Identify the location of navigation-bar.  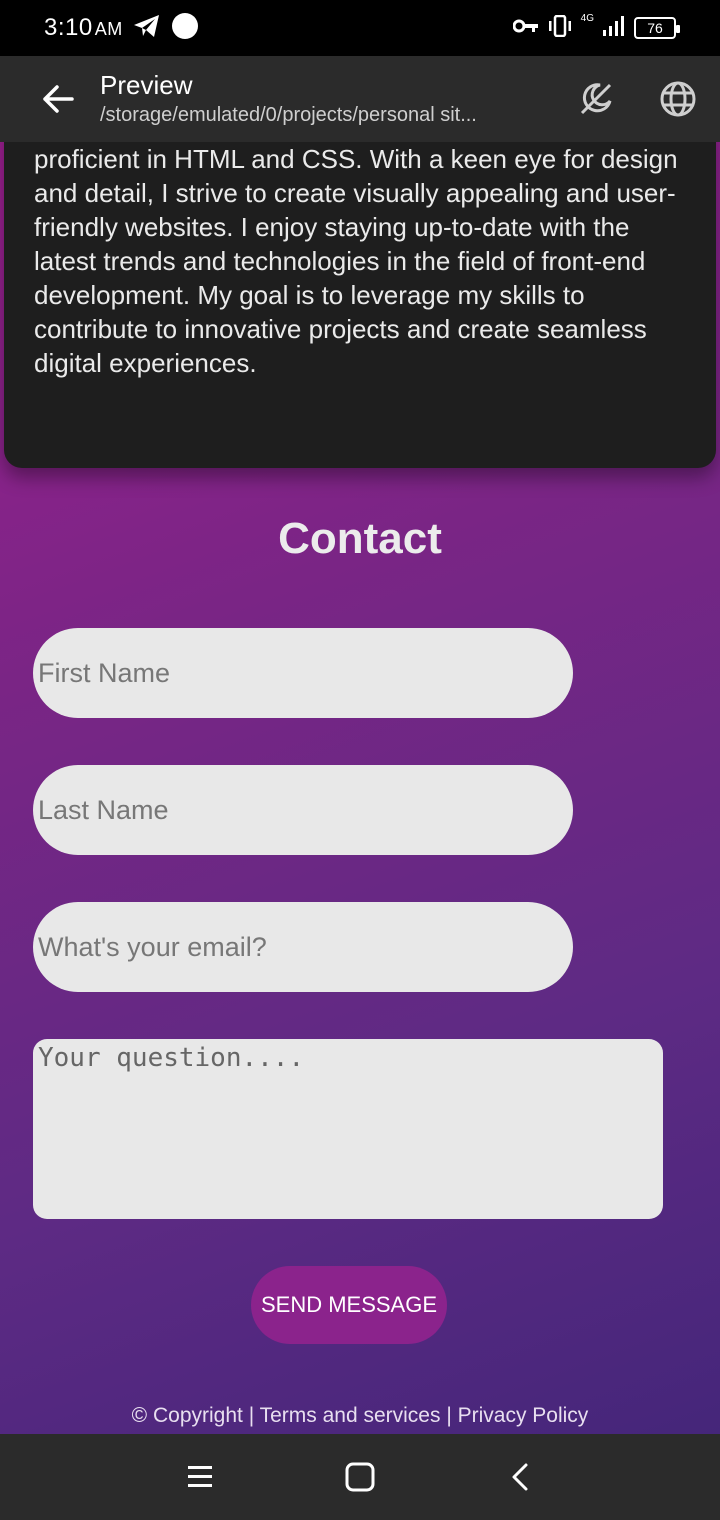
(360, 1477).